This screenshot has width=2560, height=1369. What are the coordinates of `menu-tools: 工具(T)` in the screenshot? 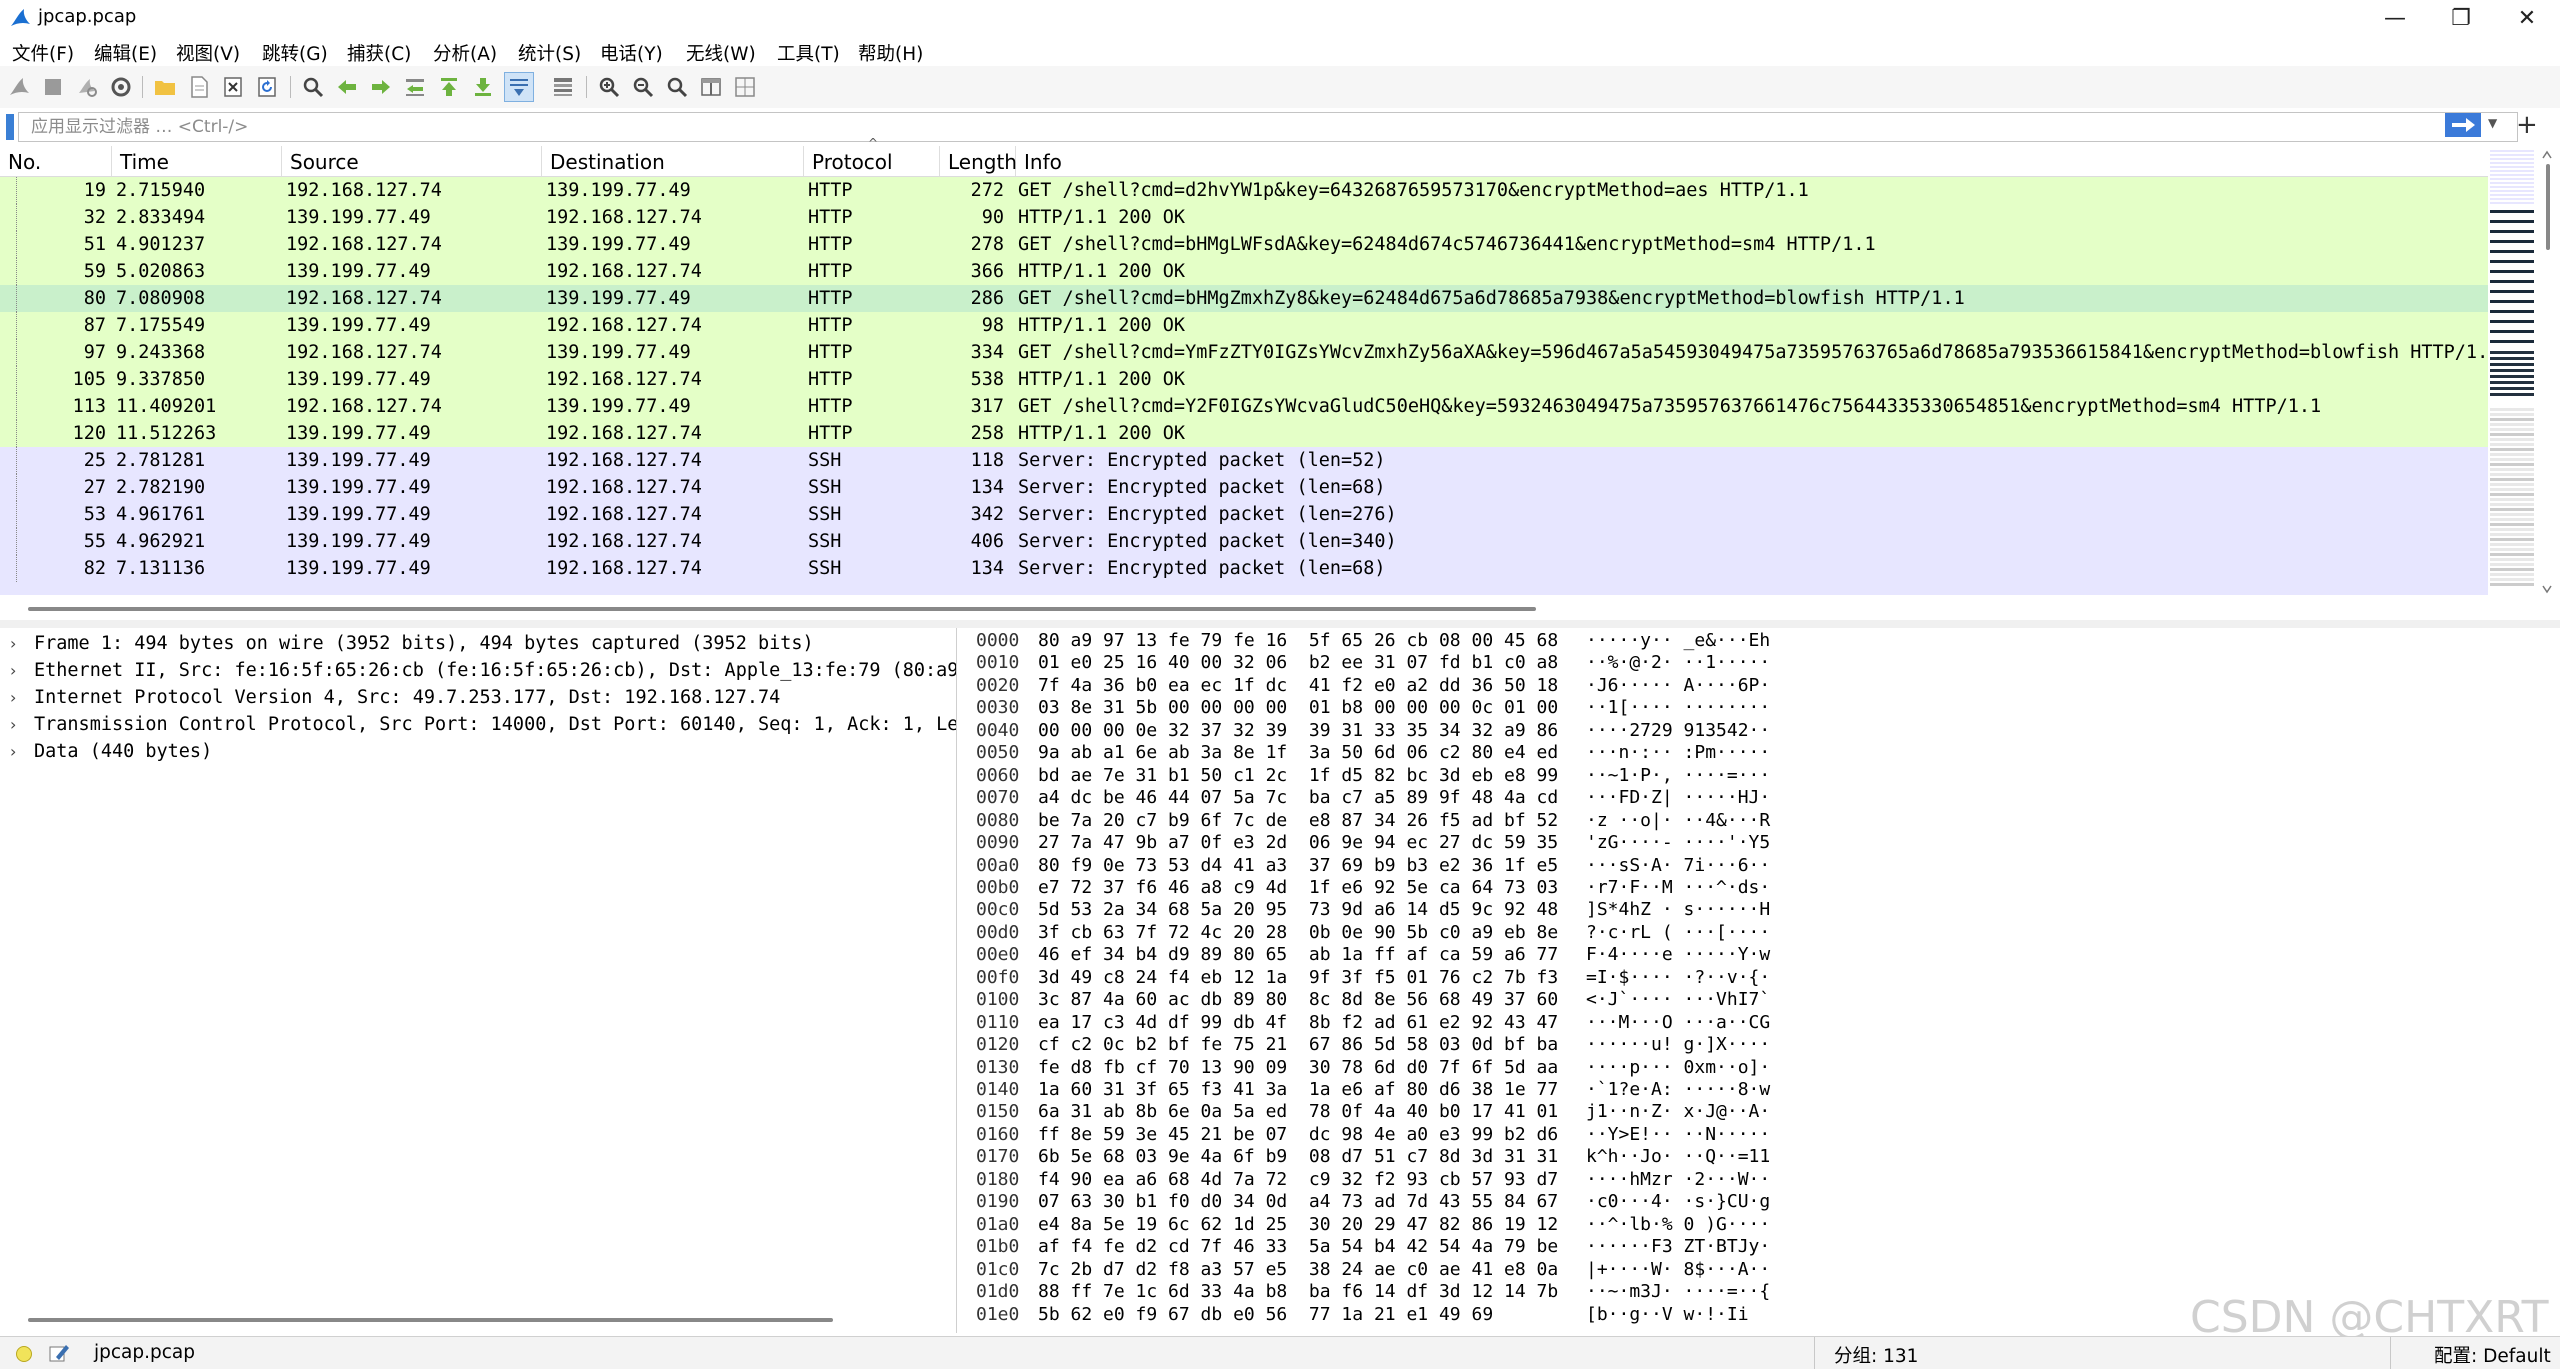 It's located at (808, 53).